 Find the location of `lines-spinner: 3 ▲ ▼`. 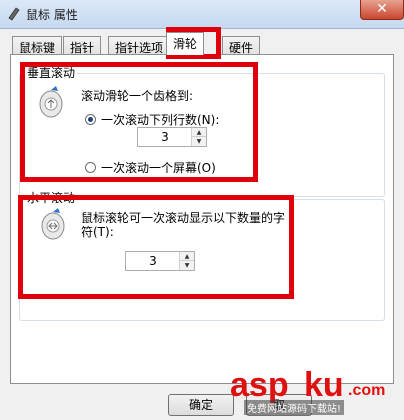

lines-spinner: 3 ▲ ▼ is located at coordinates (172, 137).